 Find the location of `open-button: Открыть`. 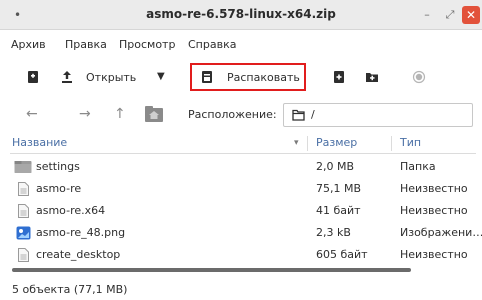

open-button: Открыть is located at coordinates (111, 77).